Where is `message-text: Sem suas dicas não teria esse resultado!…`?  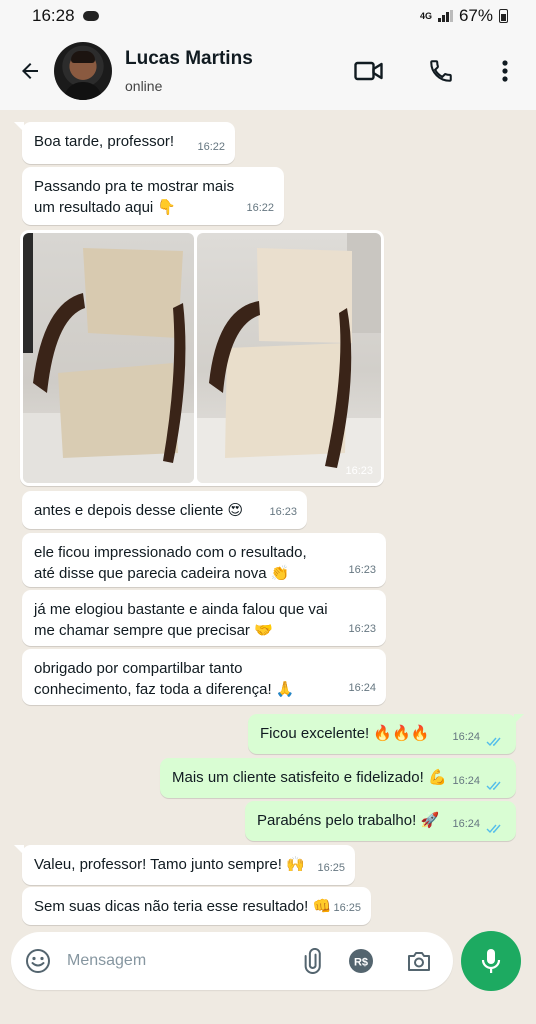 message-text: Sem suas dicas não teria esse resultado!… is located at coordinates (183, 906).